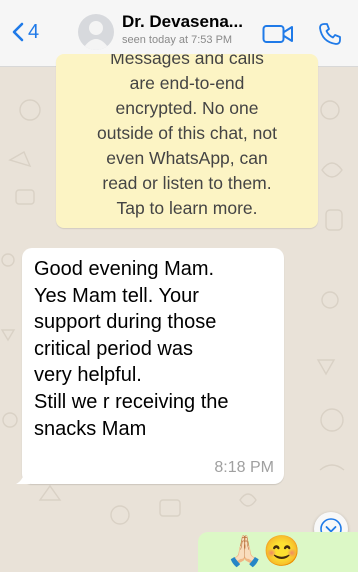  I want to click on chevron-left-icon, so click(18, 32).